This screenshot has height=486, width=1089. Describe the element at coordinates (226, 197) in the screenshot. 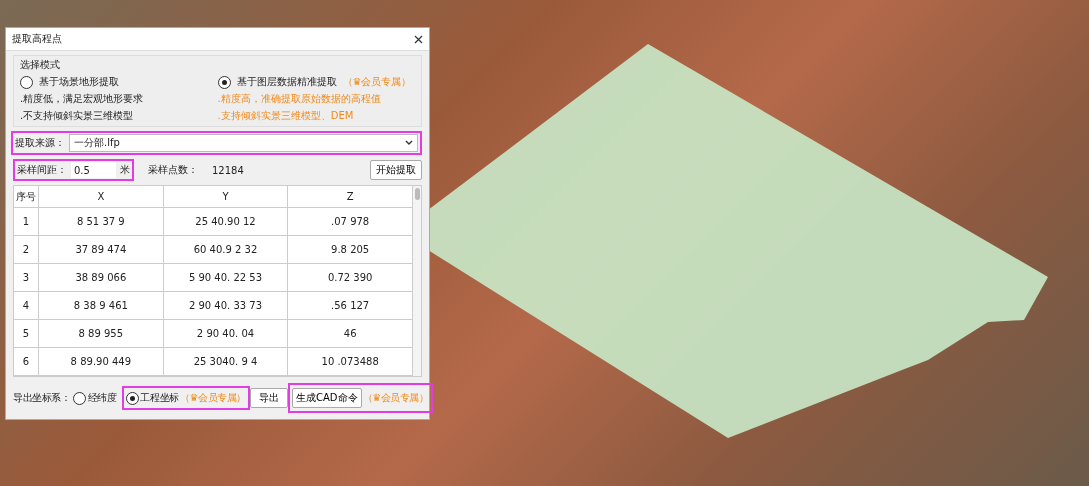

I see `column-header: Y` at that location.